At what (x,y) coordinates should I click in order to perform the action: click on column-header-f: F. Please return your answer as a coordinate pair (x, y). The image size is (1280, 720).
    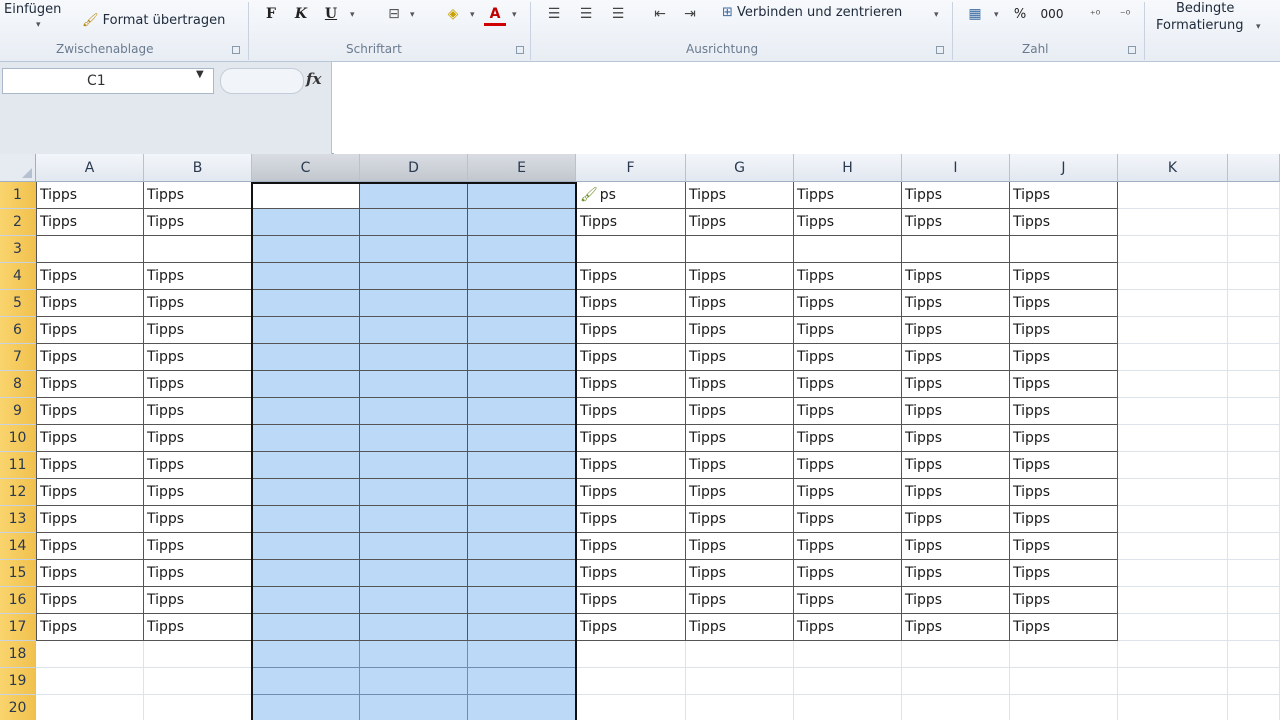
    Looking at the image, I should click on (631, 168).